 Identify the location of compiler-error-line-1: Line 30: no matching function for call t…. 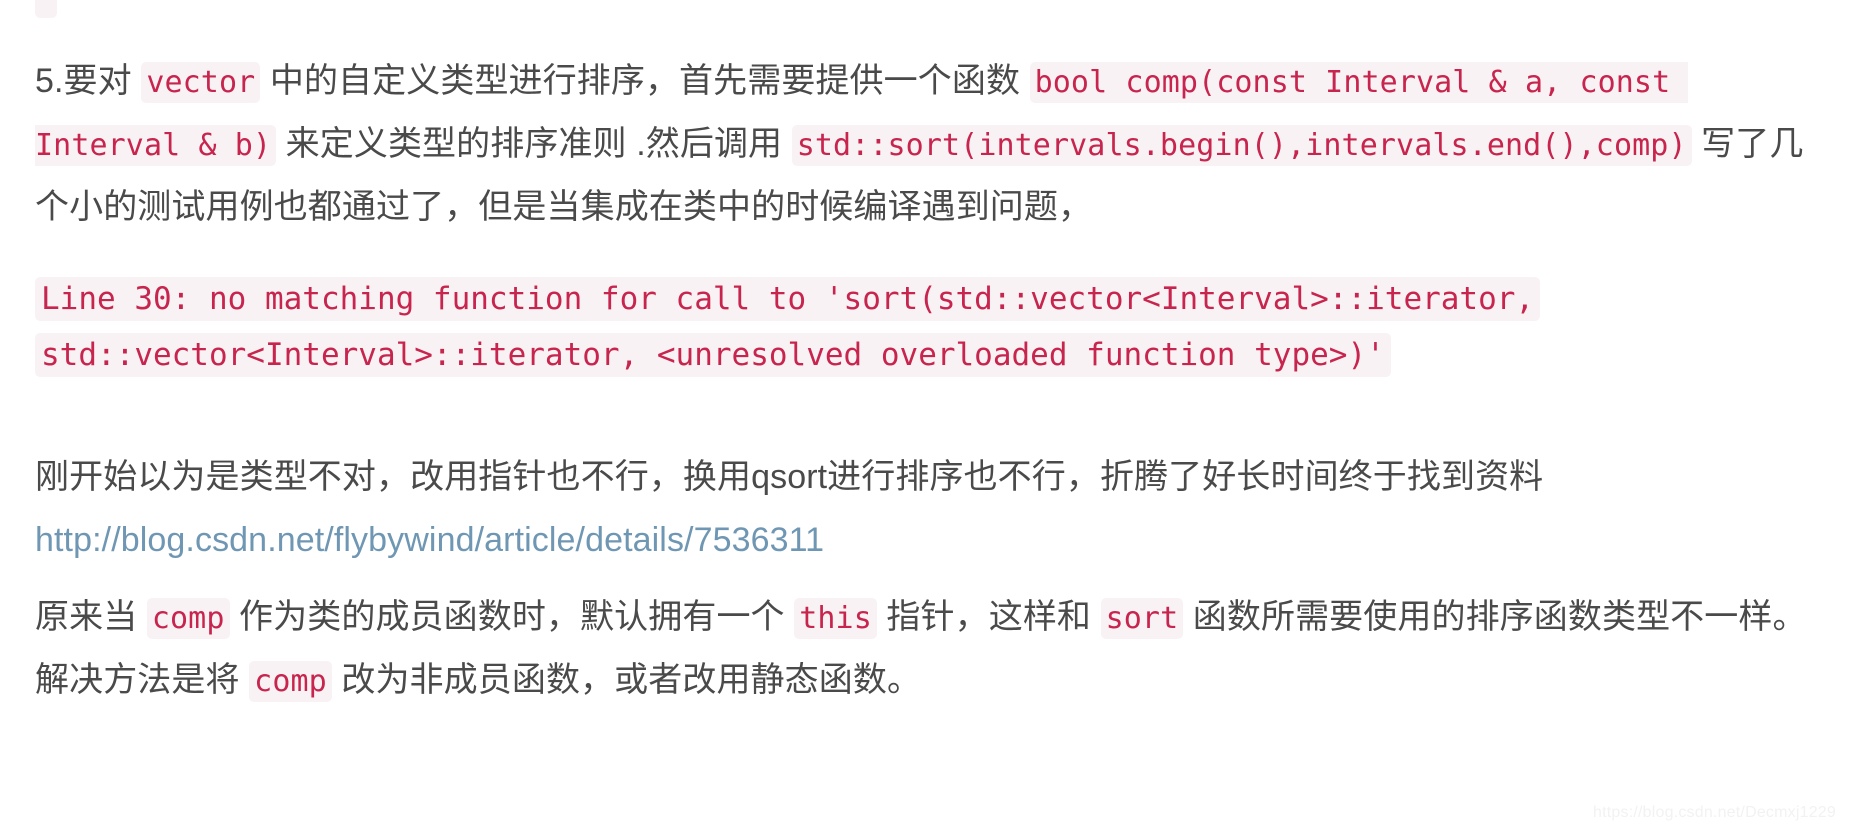
(788, 299).